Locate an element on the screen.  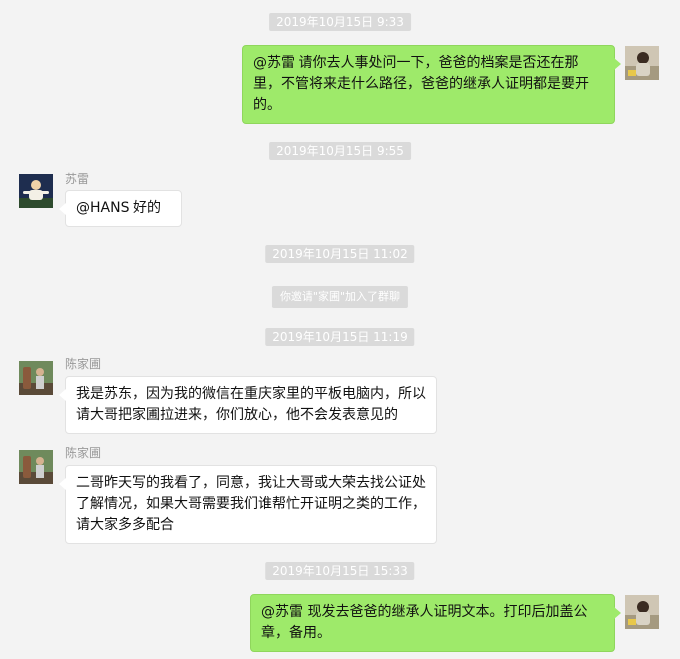
timestamp: 2019年10月15日 11:02 is located at coordinates (340, 254).